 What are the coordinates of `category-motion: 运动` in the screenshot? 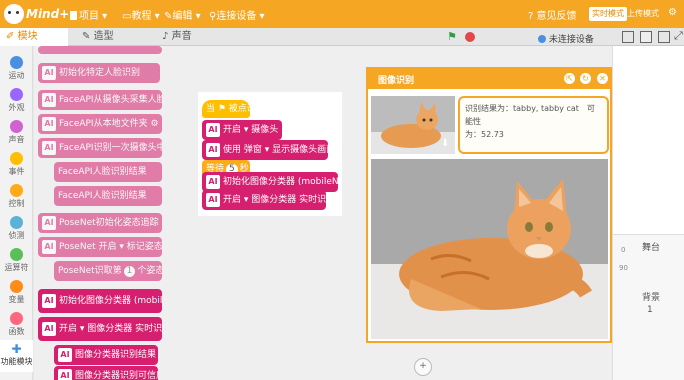 It's located at (16, 68).